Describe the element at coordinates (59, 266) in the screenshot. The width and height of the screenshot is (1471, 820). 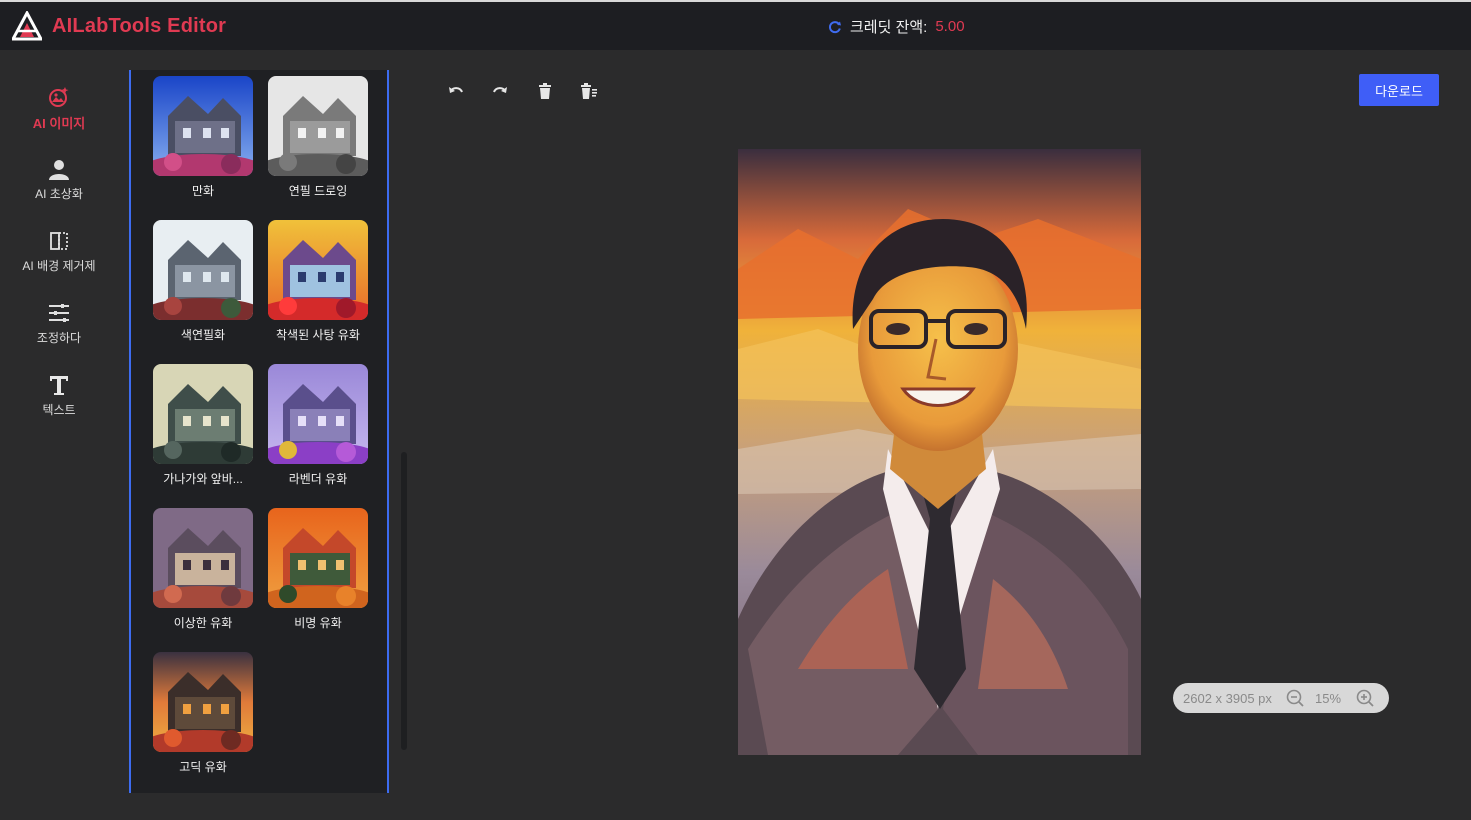
I see `nav-label: AI 배경 제거제` at that location.